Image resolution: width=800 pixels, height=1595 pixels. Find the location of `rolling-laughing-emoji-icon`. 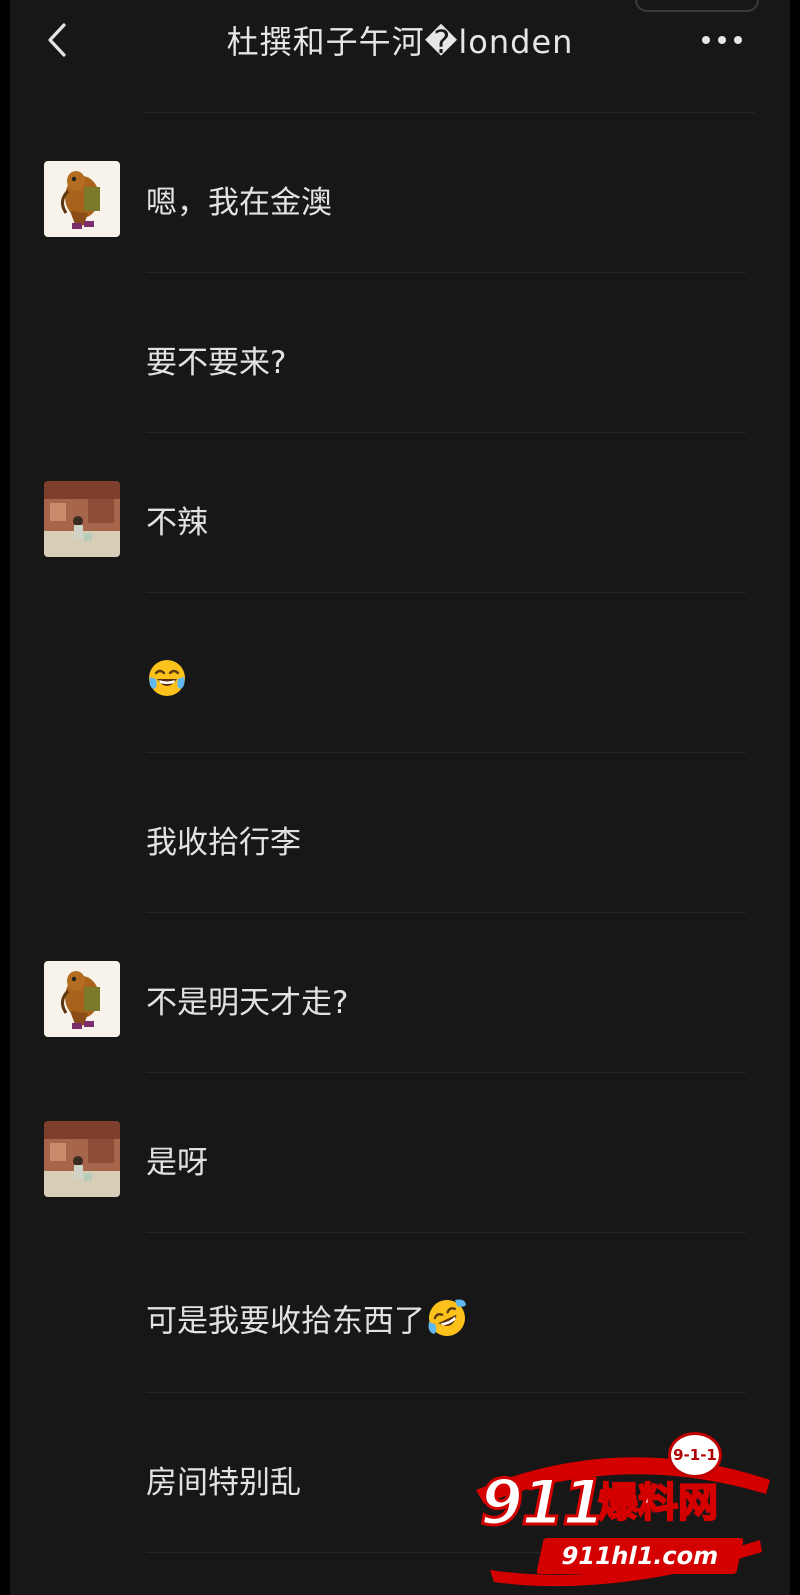

rolling-laughing-emoji-icon is located at coordinates (447, 1323).